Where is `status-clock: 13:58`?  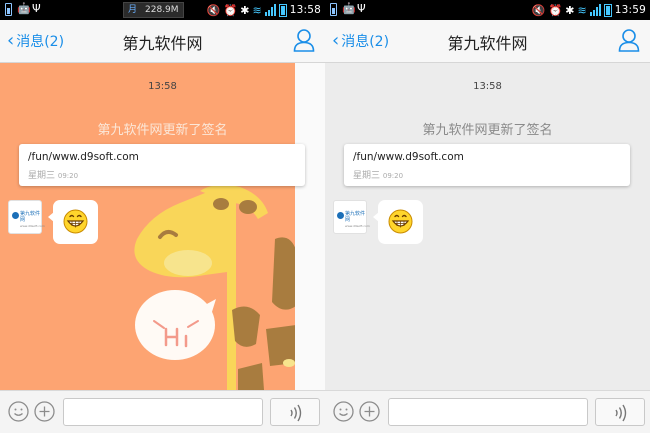
status-clock: 13:58 is located at coordinates (305, 10).